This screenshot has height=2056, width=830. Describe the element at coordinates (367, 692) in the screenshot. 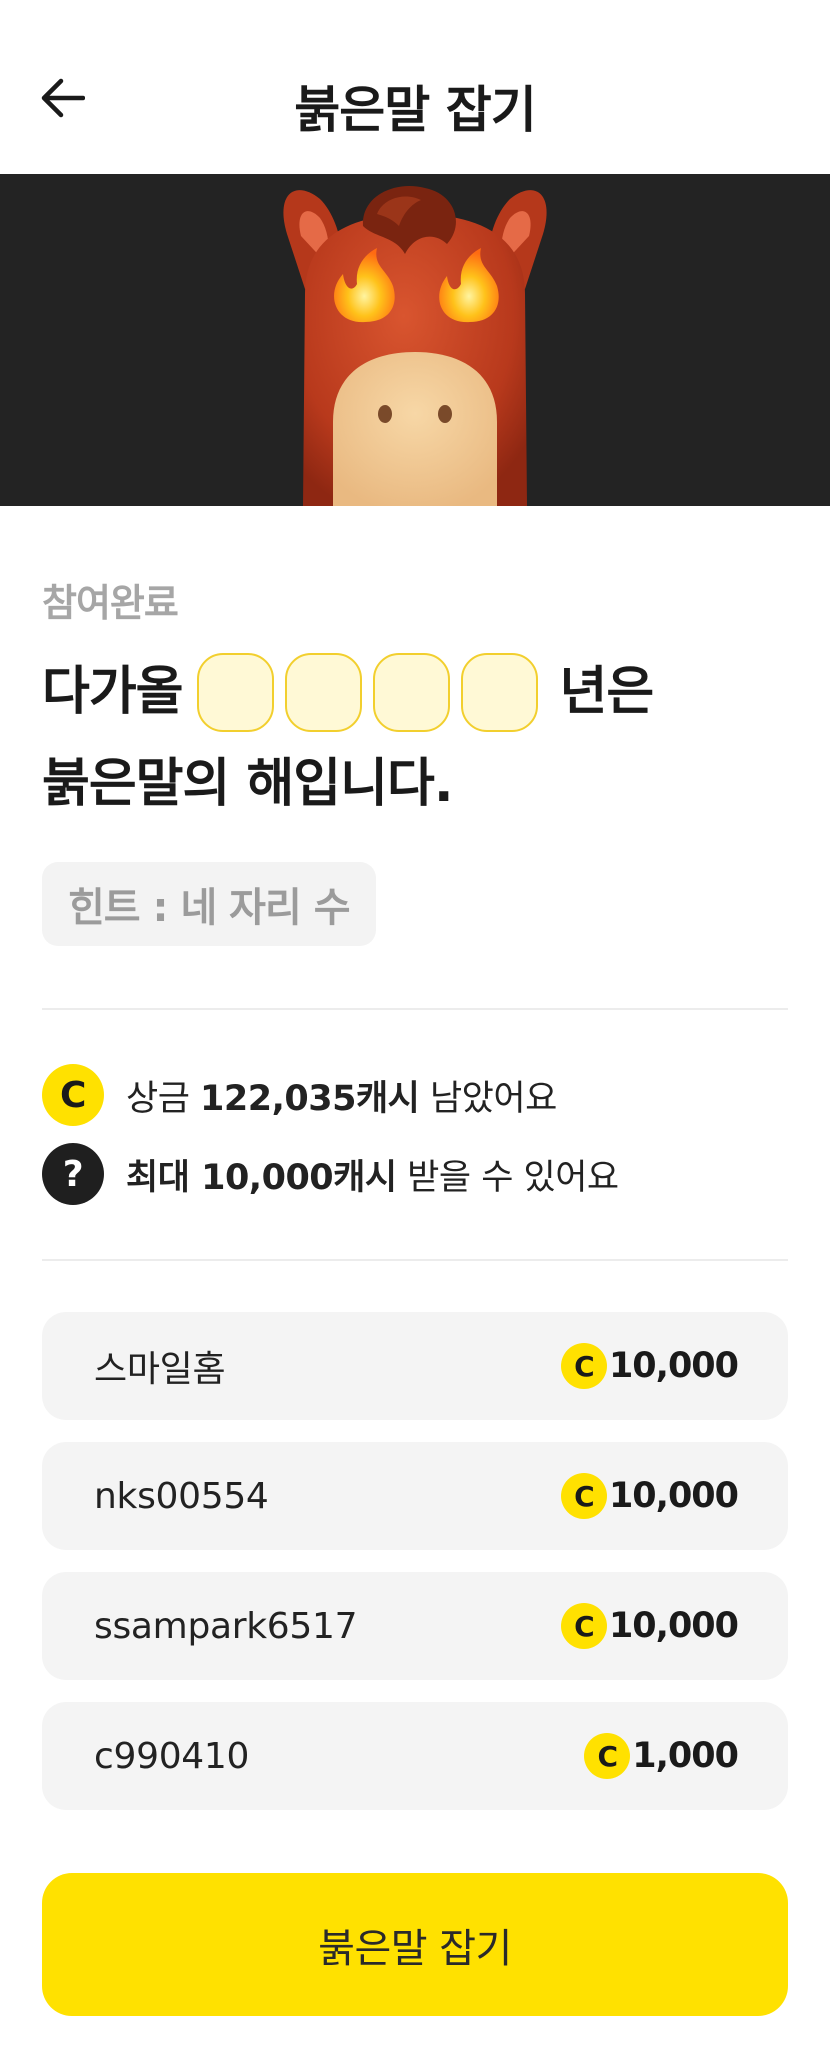

I see `answer-blanks` at that location.